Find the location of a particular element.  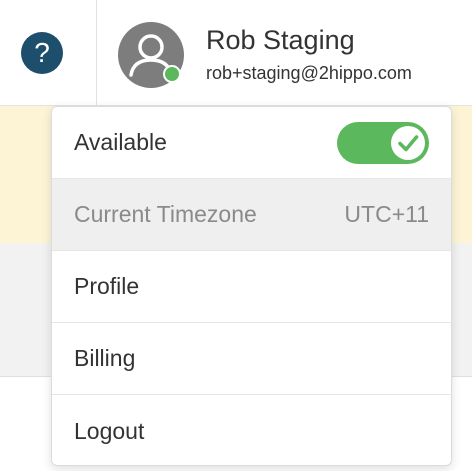

menu-item-logout: Logout is located at coordinates (251, 430).